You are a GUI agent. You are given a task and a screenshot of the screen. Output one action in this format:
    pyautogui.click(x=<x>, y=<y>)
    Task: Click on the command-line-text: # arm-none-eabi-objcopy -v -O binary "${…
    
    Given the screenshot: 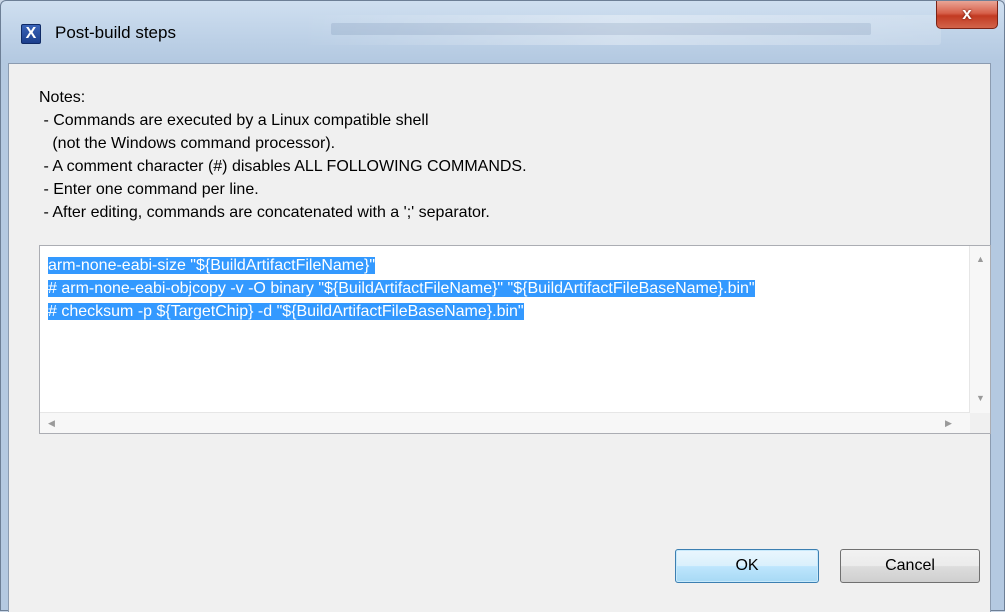 What is the action you would take?
    pyautogui.click(x=401, y=288)
    